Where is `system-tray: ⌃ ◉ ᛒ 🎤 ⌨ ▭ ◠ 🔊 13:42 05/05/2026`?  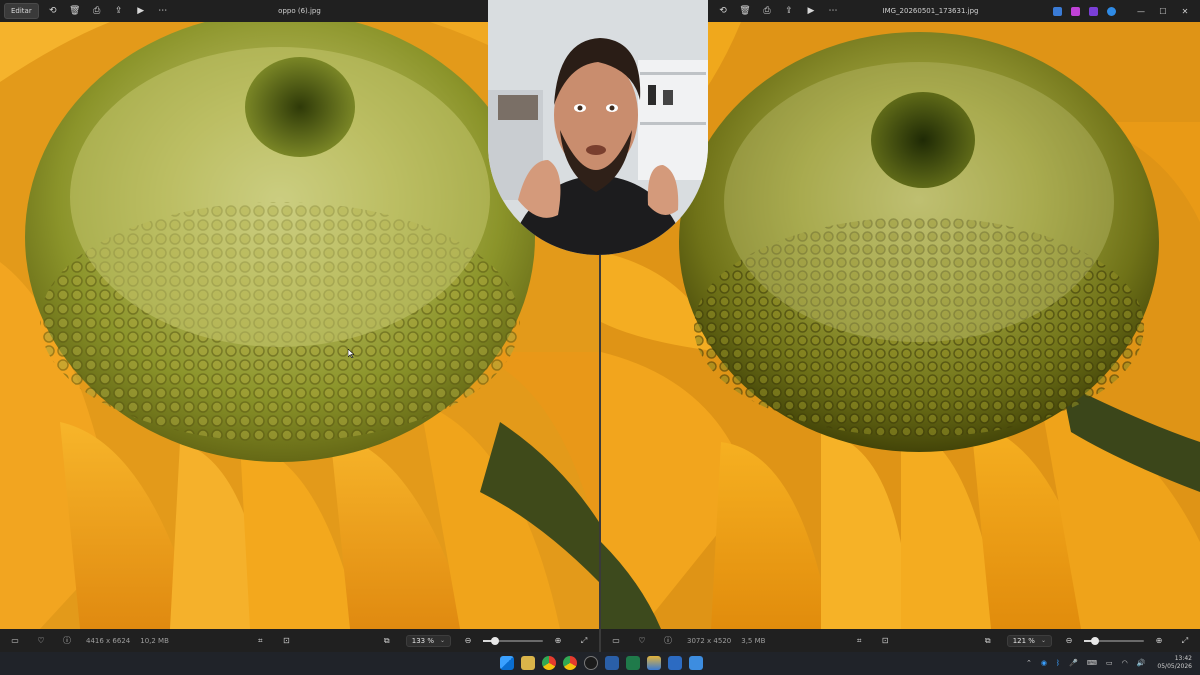 system-tray: ⌃ ◉ ᛒ 🎤 ⌨ ▭ ◠ 🔊 13:42 05/05/2026 is located at coordinates (1104, 663).